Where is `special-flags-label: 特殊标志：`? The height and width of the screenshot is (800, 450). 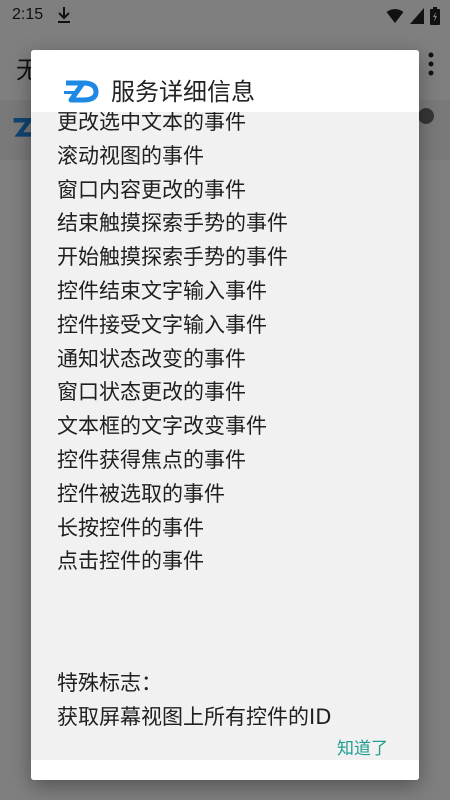 special-flags-label: 特殊标志： is located at coordinates (109, 683).